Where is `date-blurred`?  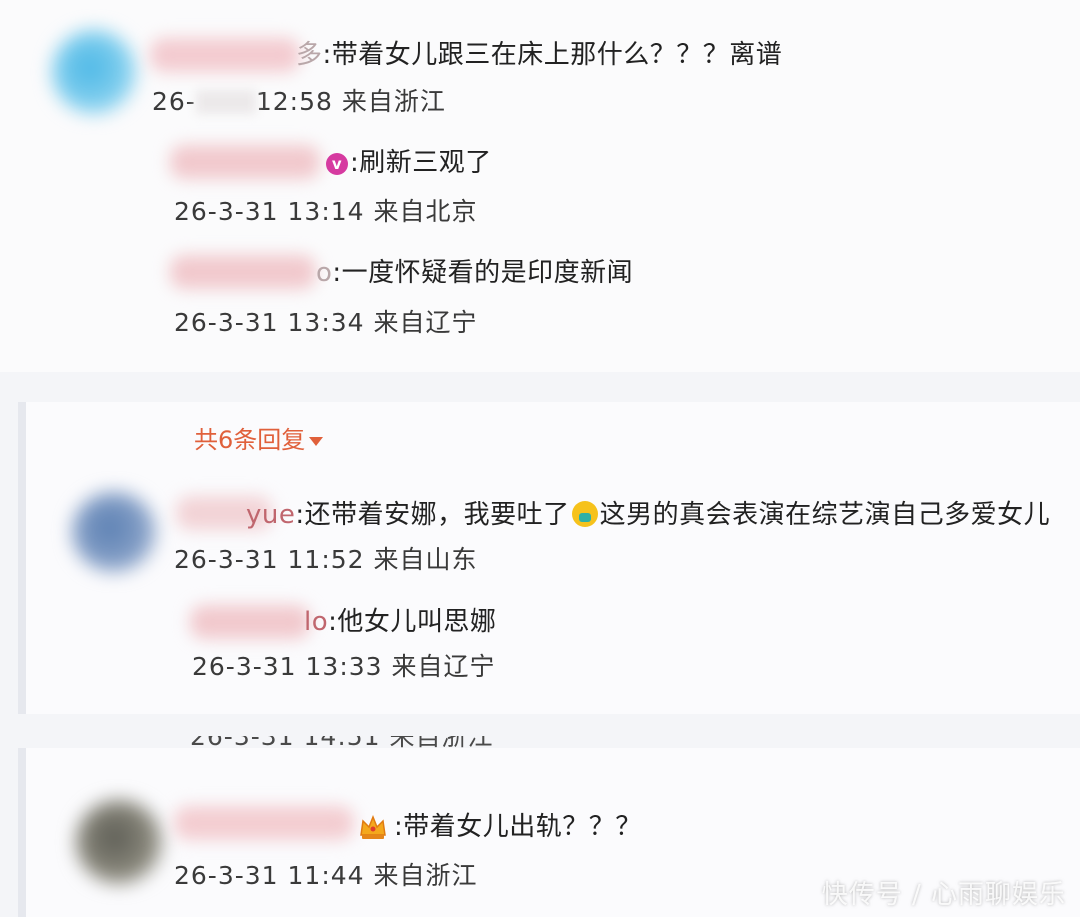
date-blurred is located at coordinates (225, 102).